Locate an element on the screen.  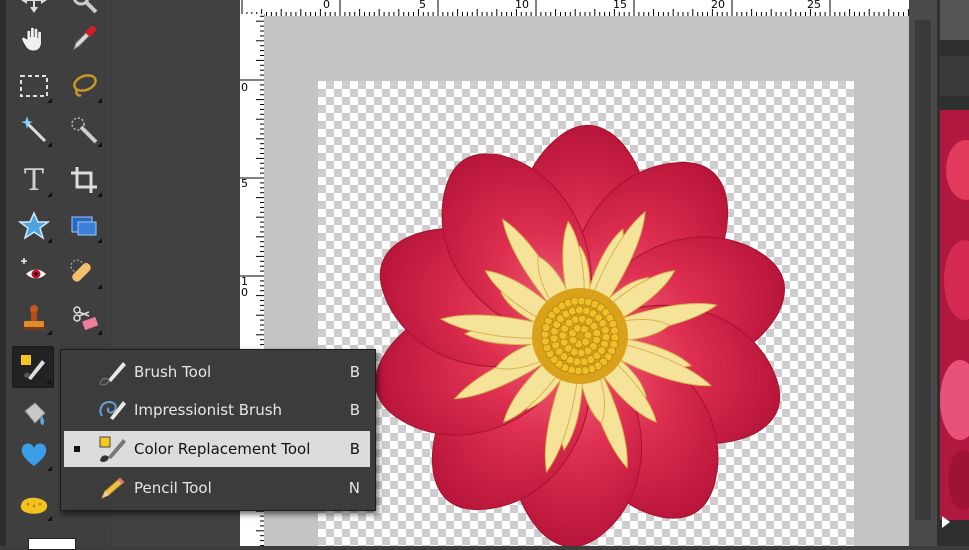
type-tool-icon: T is located at coordinates (33, 180).